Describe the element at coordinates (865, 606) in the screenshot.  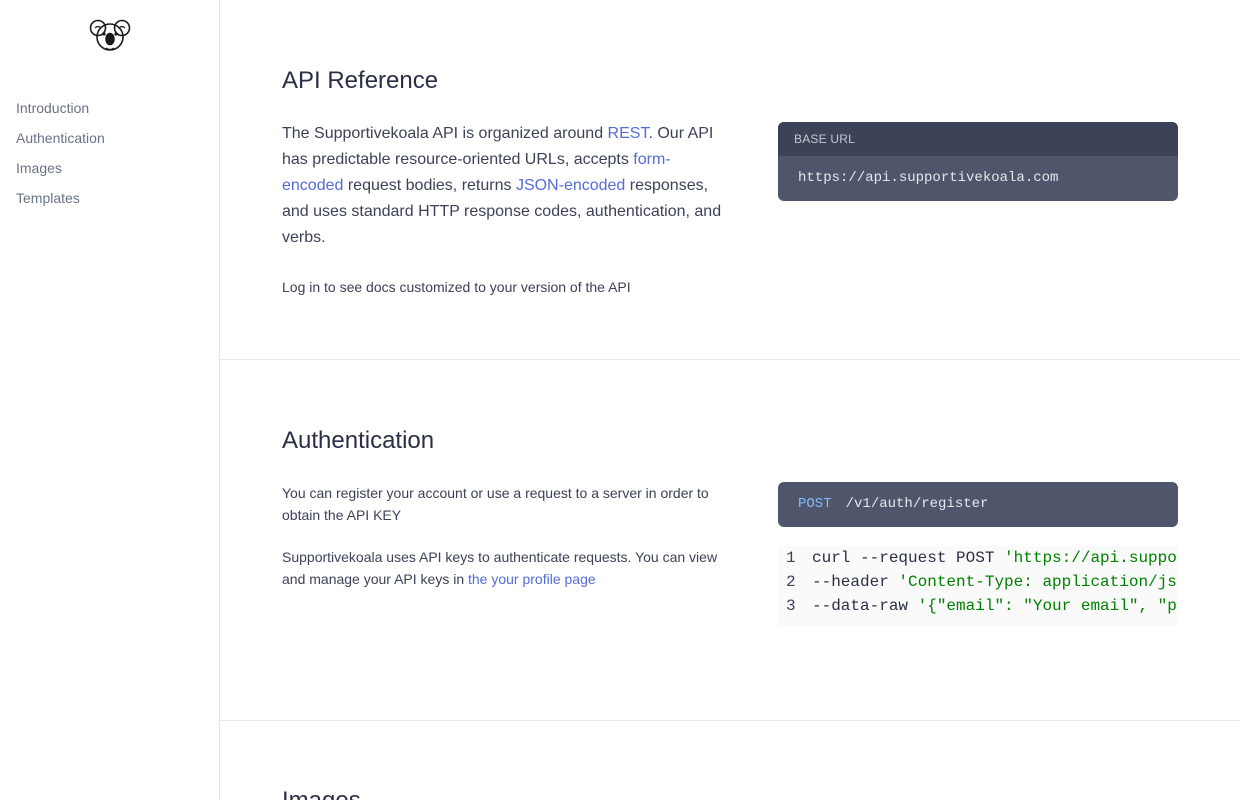
I see `code-command: --data-raw` at that location.